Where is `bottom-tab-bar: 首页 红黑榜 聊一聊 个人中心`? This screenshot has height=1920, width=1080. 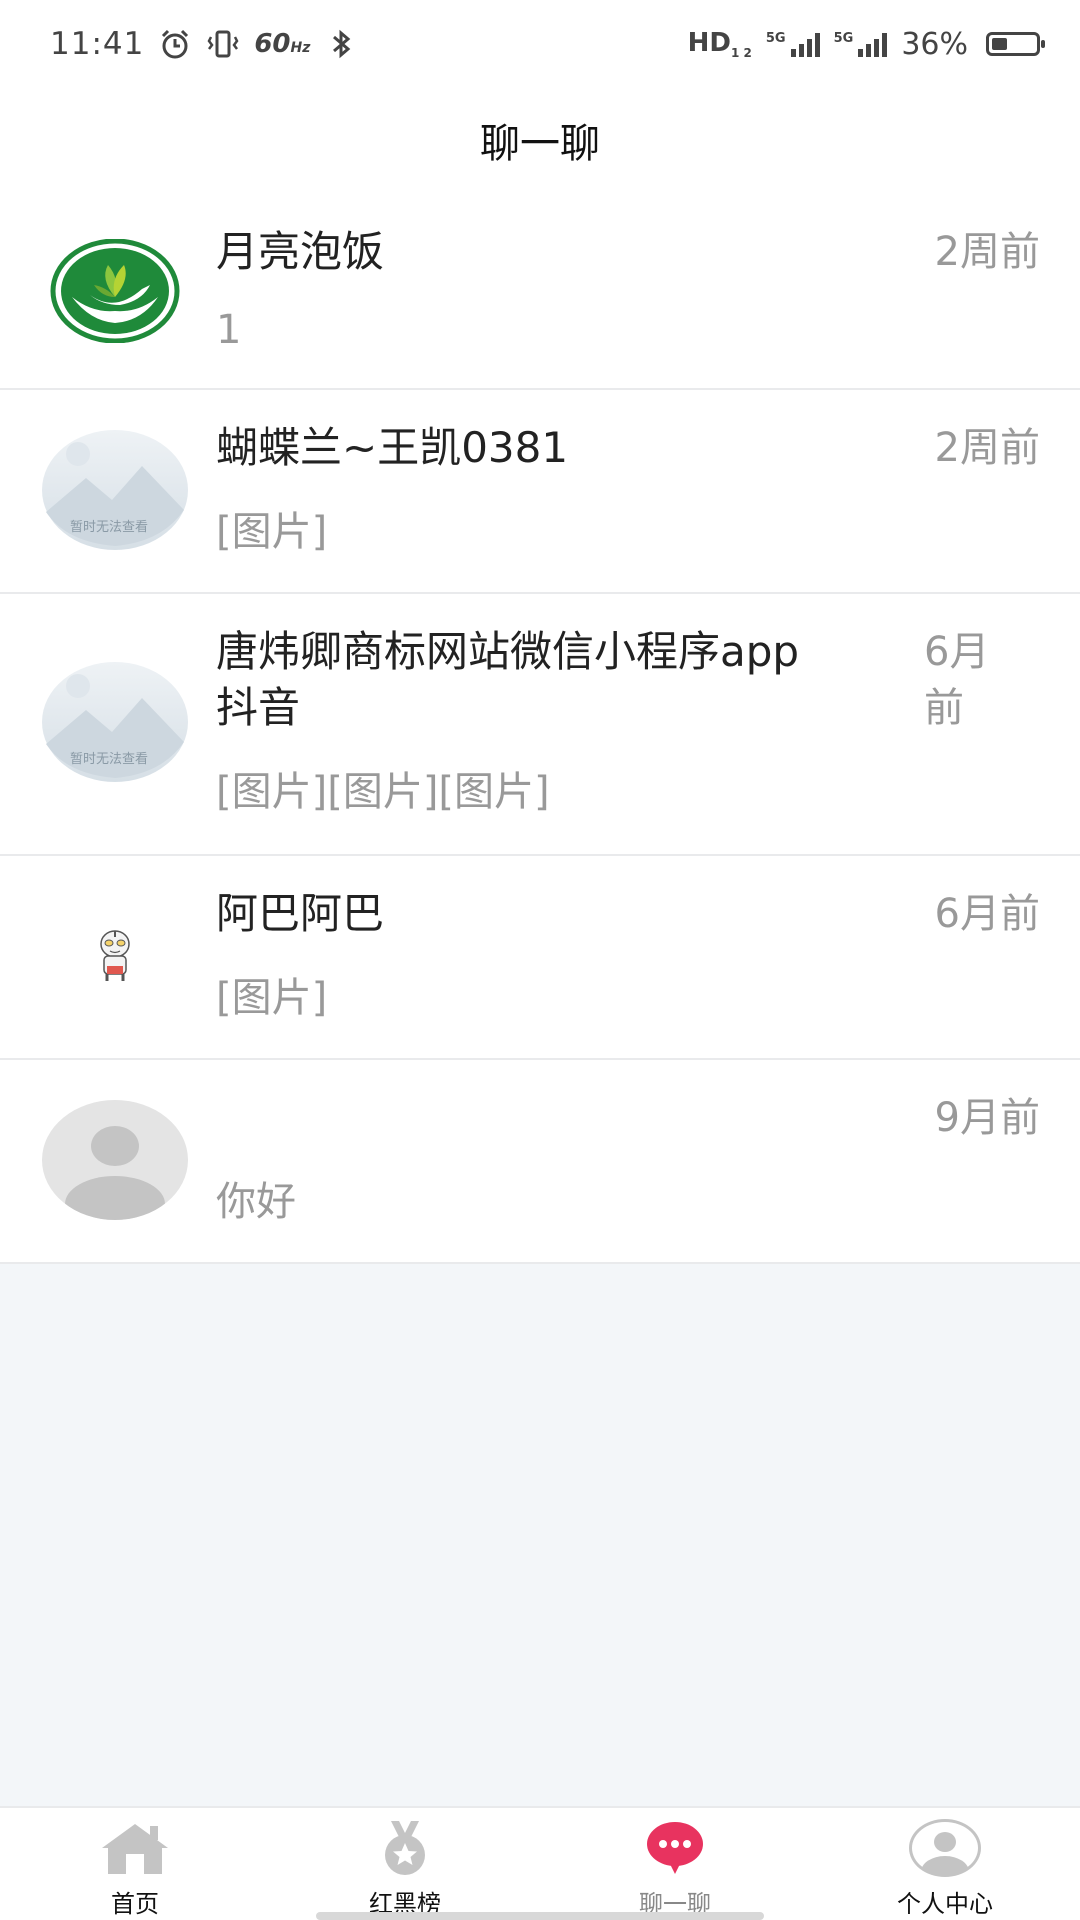 bottom-tab-bar: 首页 红黑榜 聊一聊 个人中心 is located at coordinates (540, 1863).